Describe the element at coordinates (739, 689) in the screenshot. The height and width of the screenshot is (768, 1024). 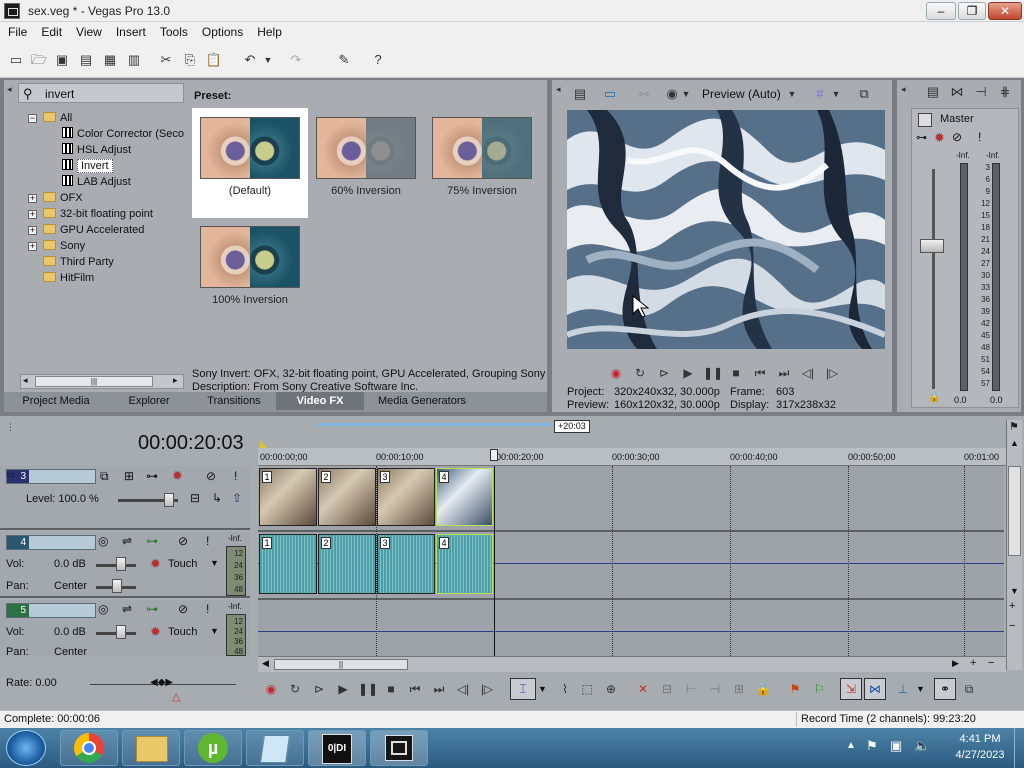
I see `split-icon: ⊞` at that location.